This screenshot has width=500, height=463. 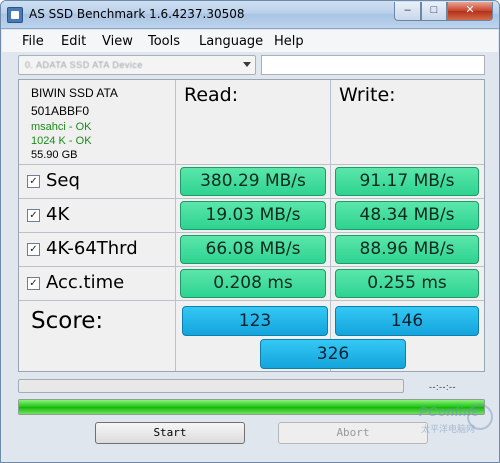 I want to click on write-score: 146, so click(x=407, y=321).